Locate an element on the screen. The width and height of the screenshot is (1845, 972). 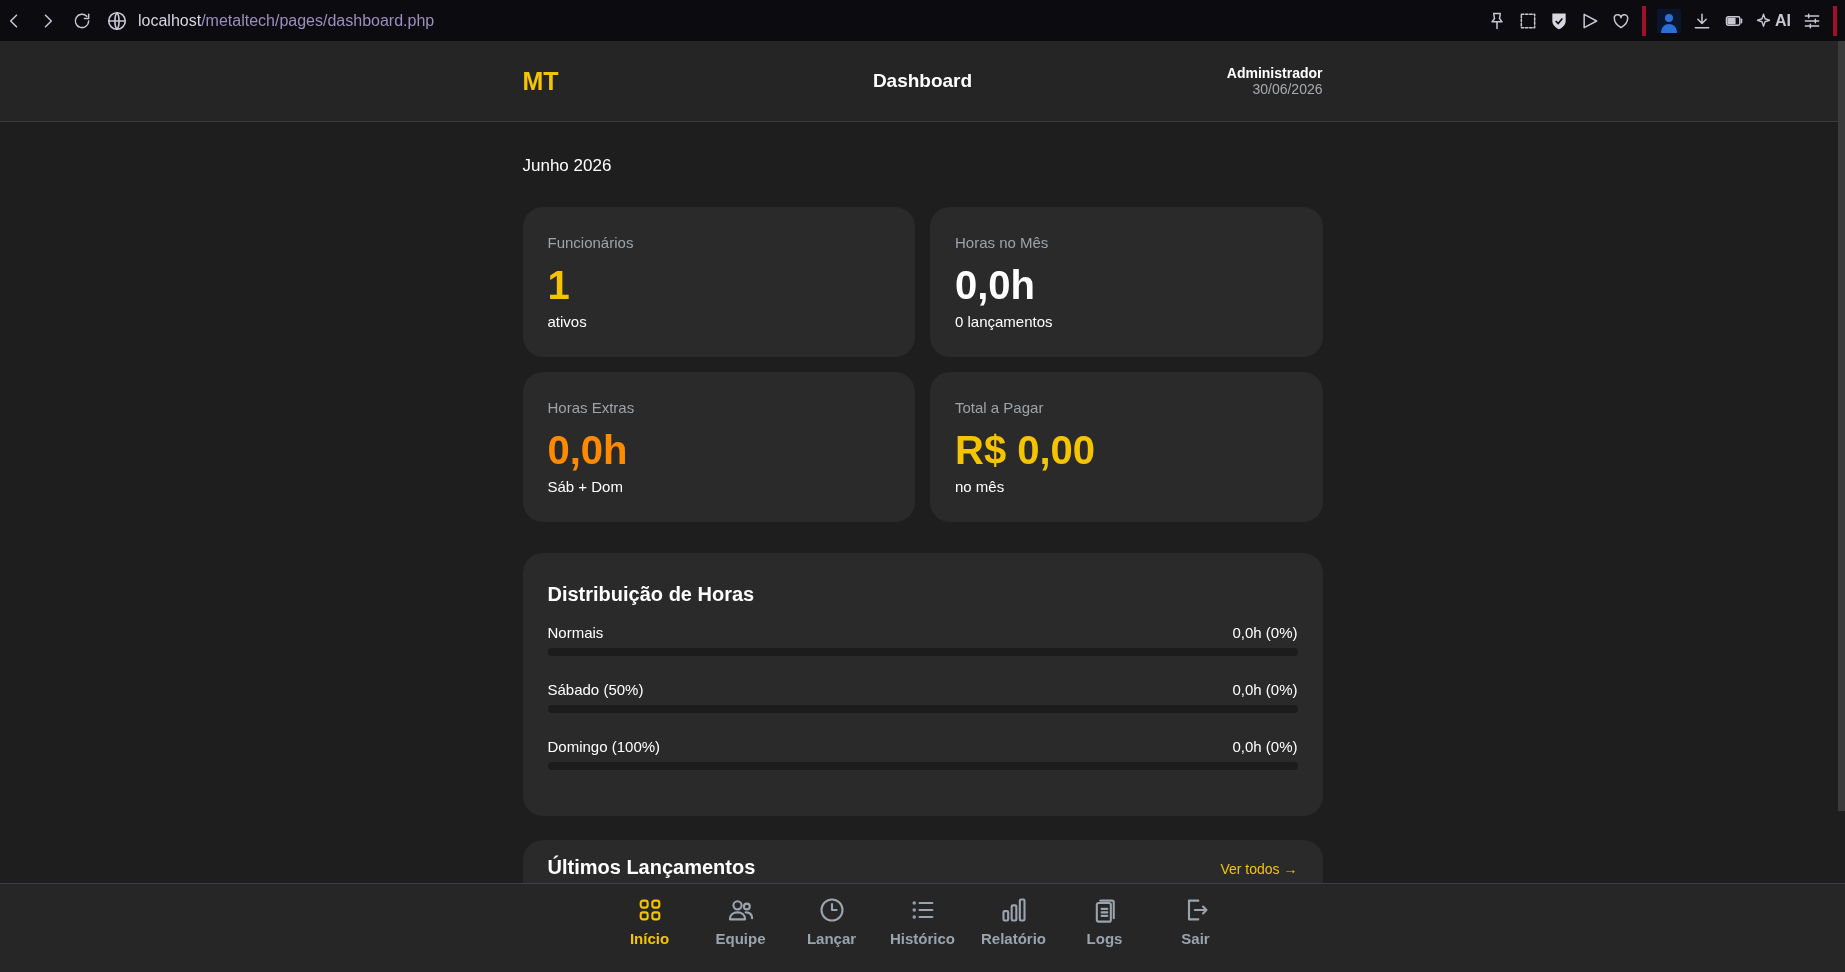
nav-tab: Relatório is located at coordinates (1013, 921).